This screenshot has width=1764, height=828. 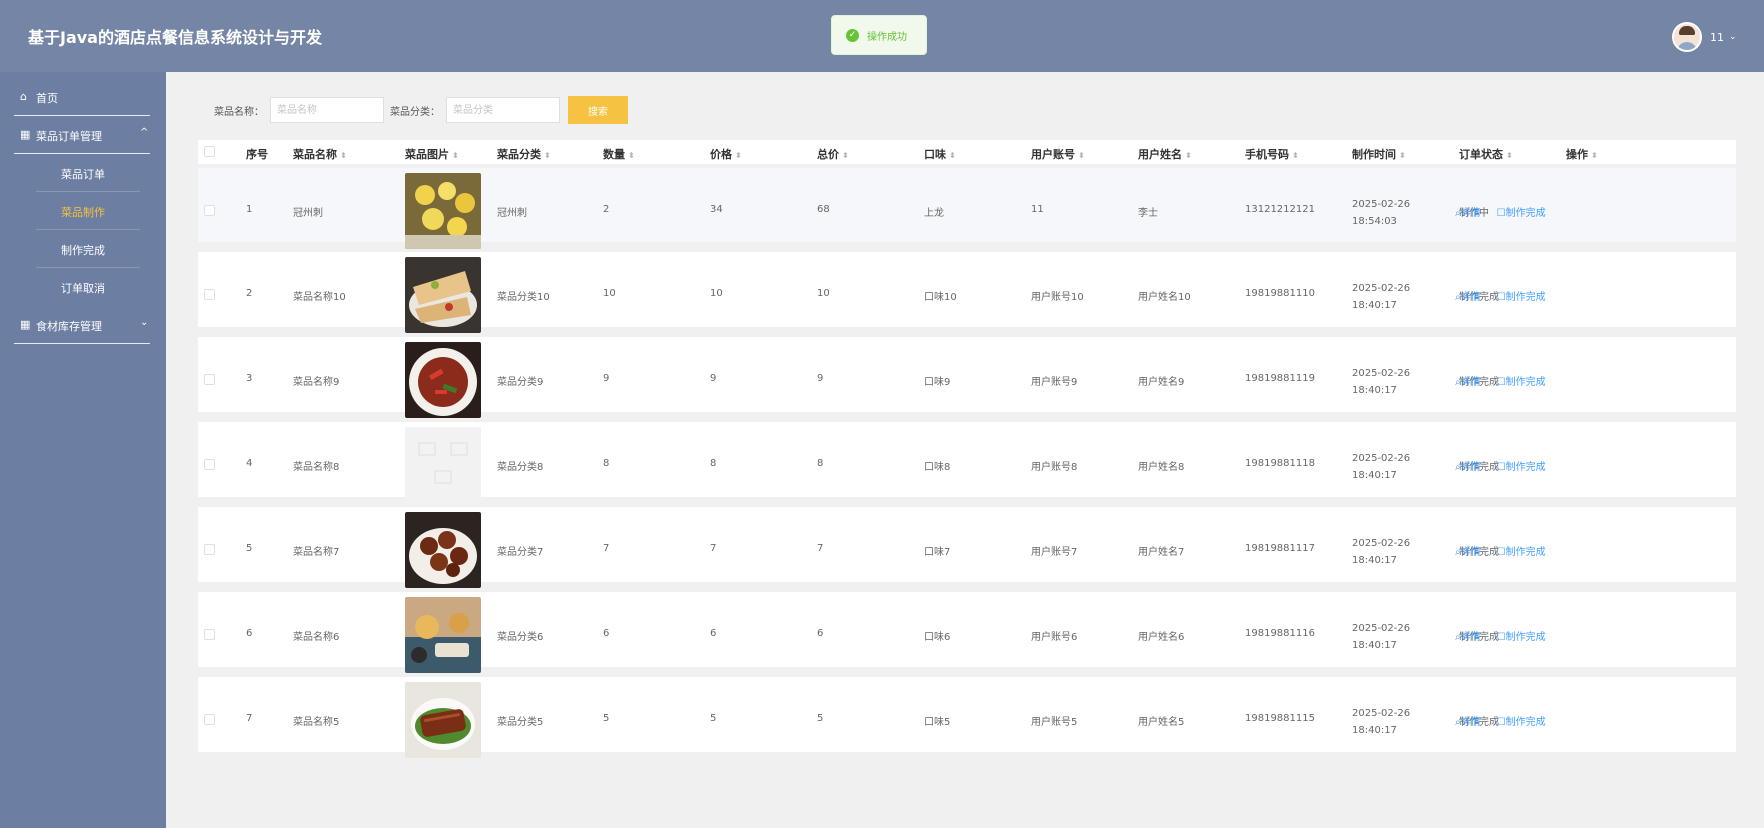 I want to click on taste: 口味9, so click(x=937, y=382).